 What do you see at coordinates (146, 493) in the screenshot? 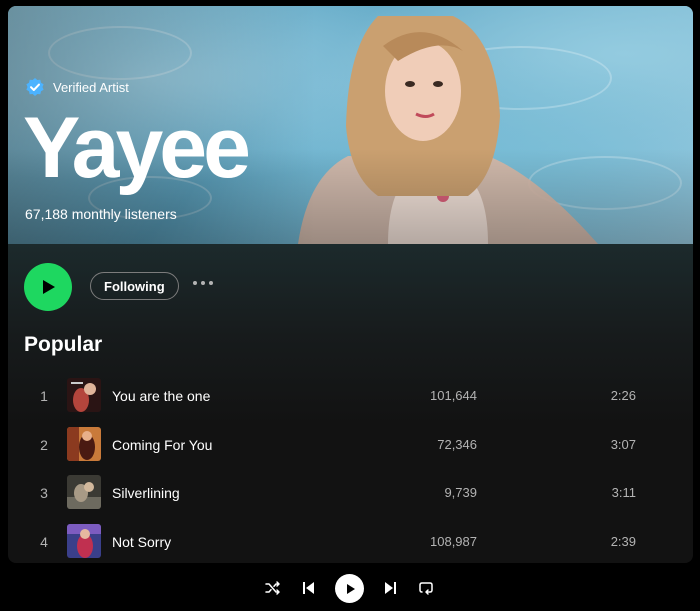
I see `track-title: Silverlining` at bounding box center [146, 493].